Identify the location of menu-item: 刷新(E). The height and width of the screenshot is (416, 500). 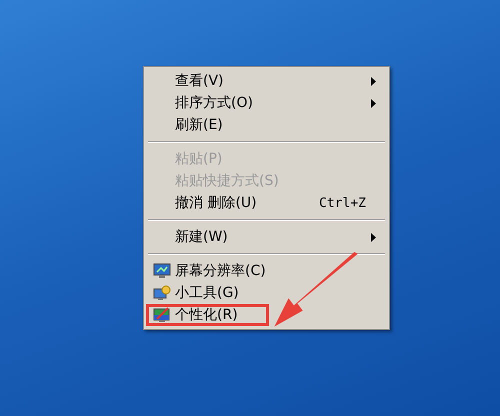
(266, 125).